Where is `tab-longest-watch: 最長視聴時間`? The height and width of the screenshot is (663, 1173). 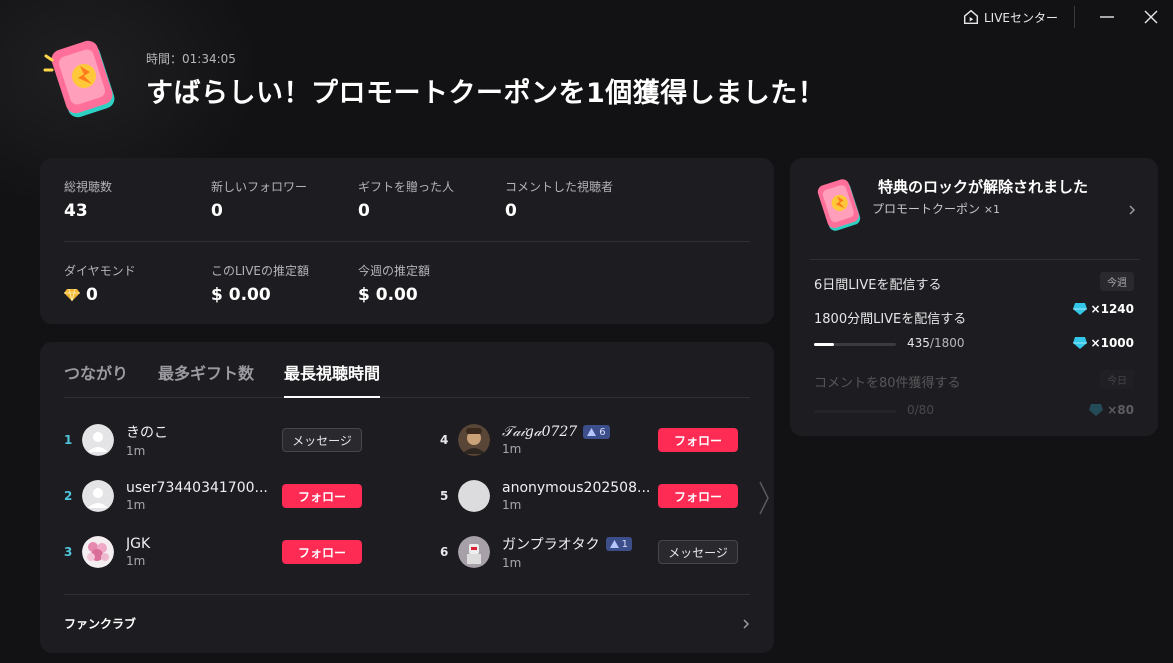
tab-longest-watch: 最長視聴時間 is located at coordinates (332, 377).